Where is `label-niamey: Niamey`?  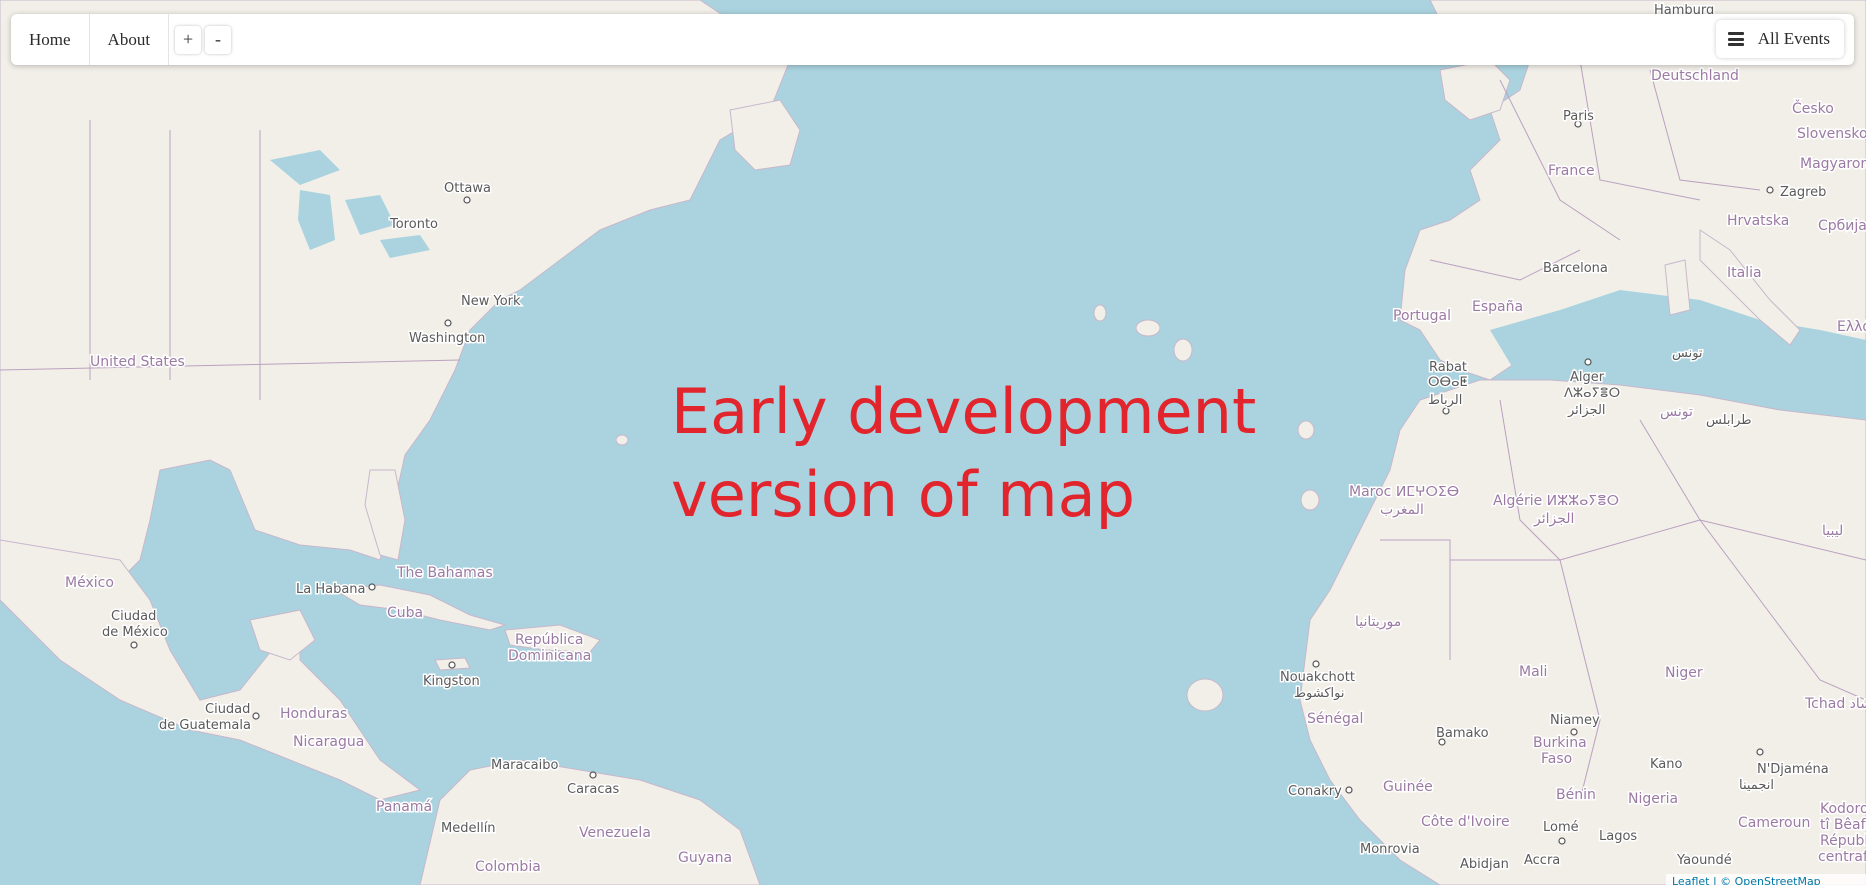
label-niamey: Niamey is located at coordinates (1575, 720).